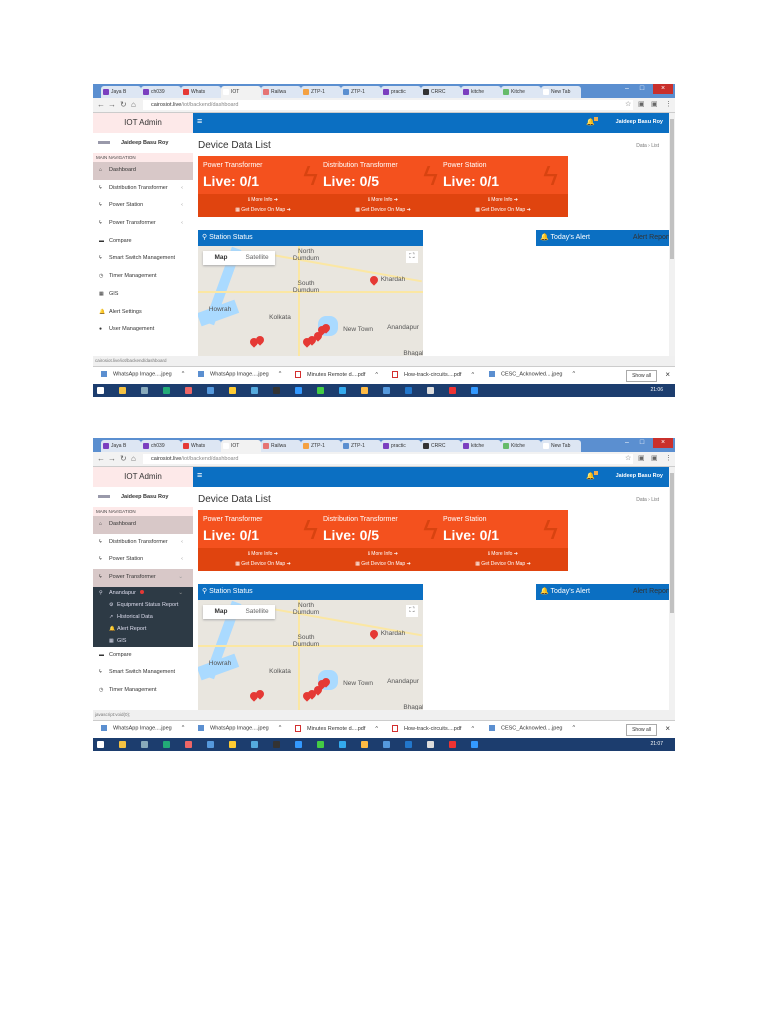  Describe the element at coordinates (143, 629) in the screenshot. I see `submenu-item: 🔔 Alert Report` at that location.